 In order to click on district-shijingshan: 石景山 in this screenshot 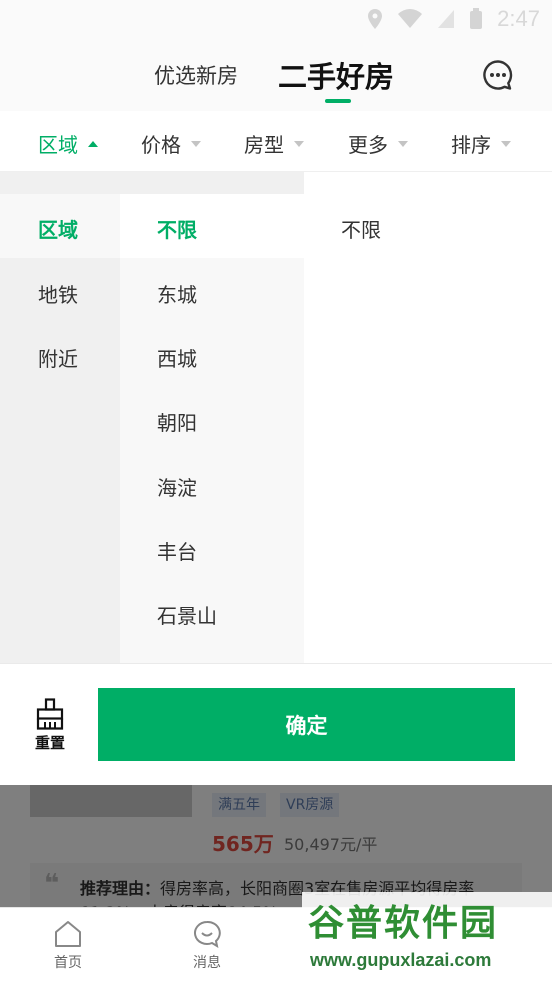, I will do `click(187, 614)`.